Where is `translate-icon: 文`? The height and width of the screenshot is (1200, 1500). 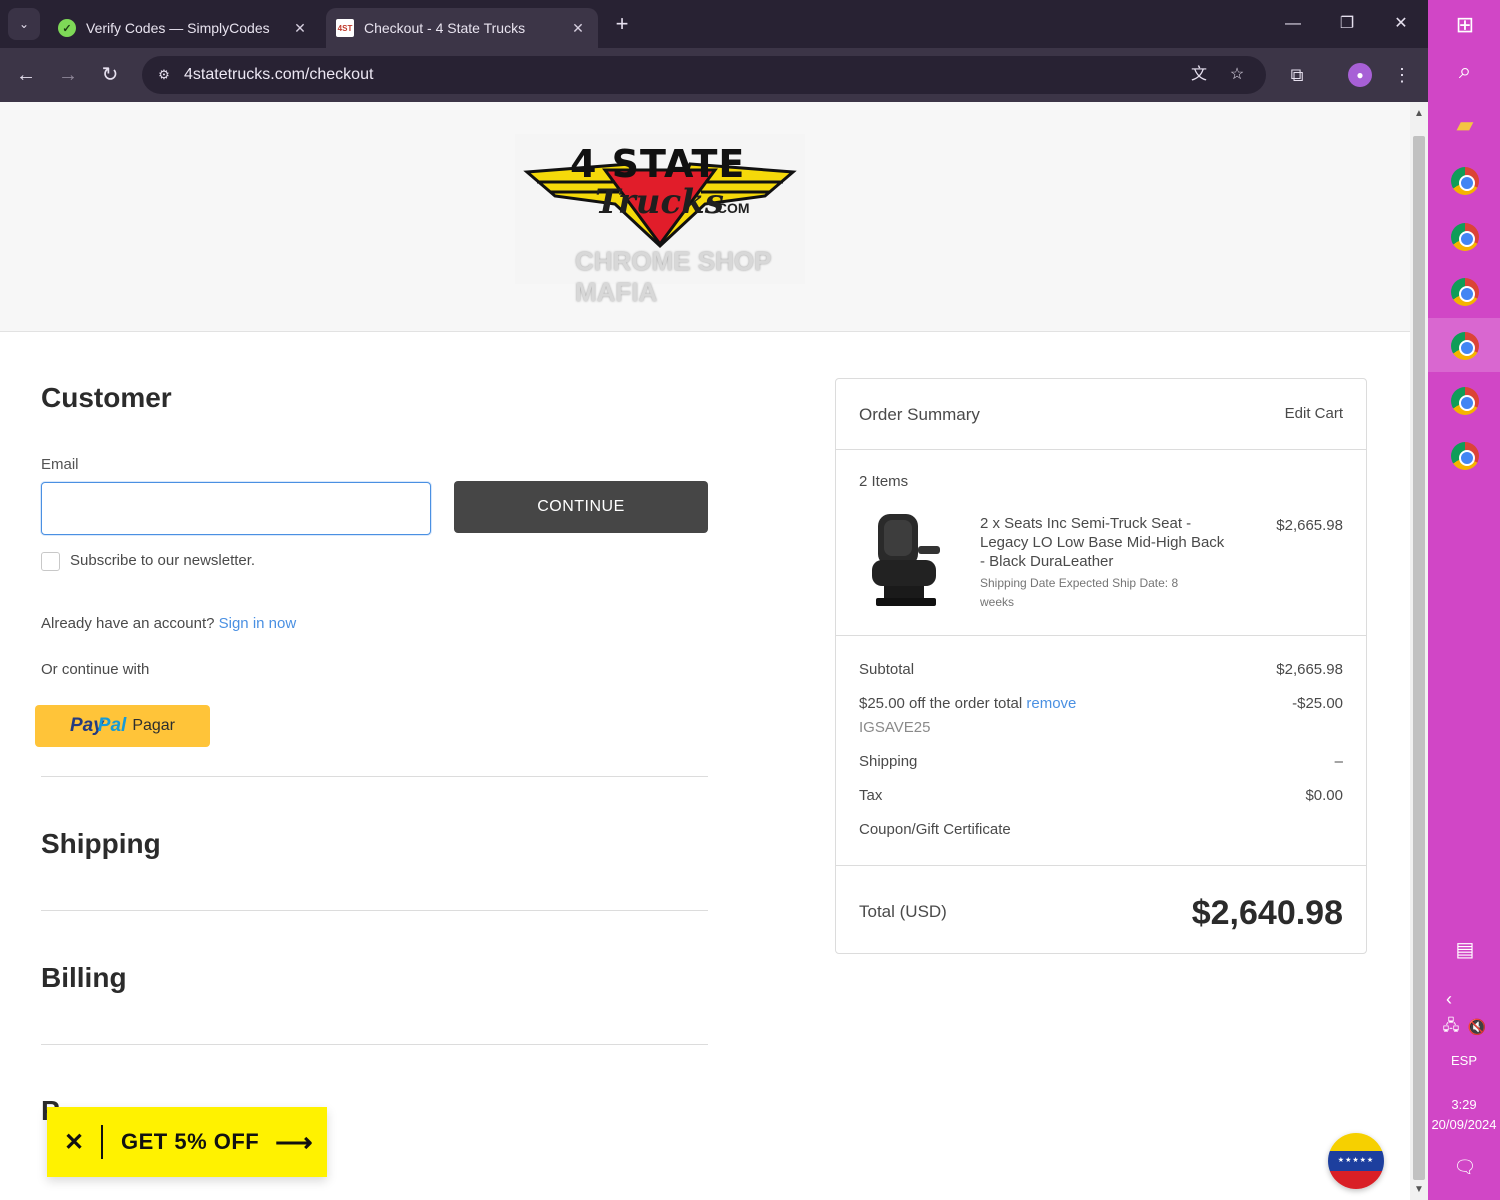 translate-icon: 文 is located at coordinates (1199, 75).